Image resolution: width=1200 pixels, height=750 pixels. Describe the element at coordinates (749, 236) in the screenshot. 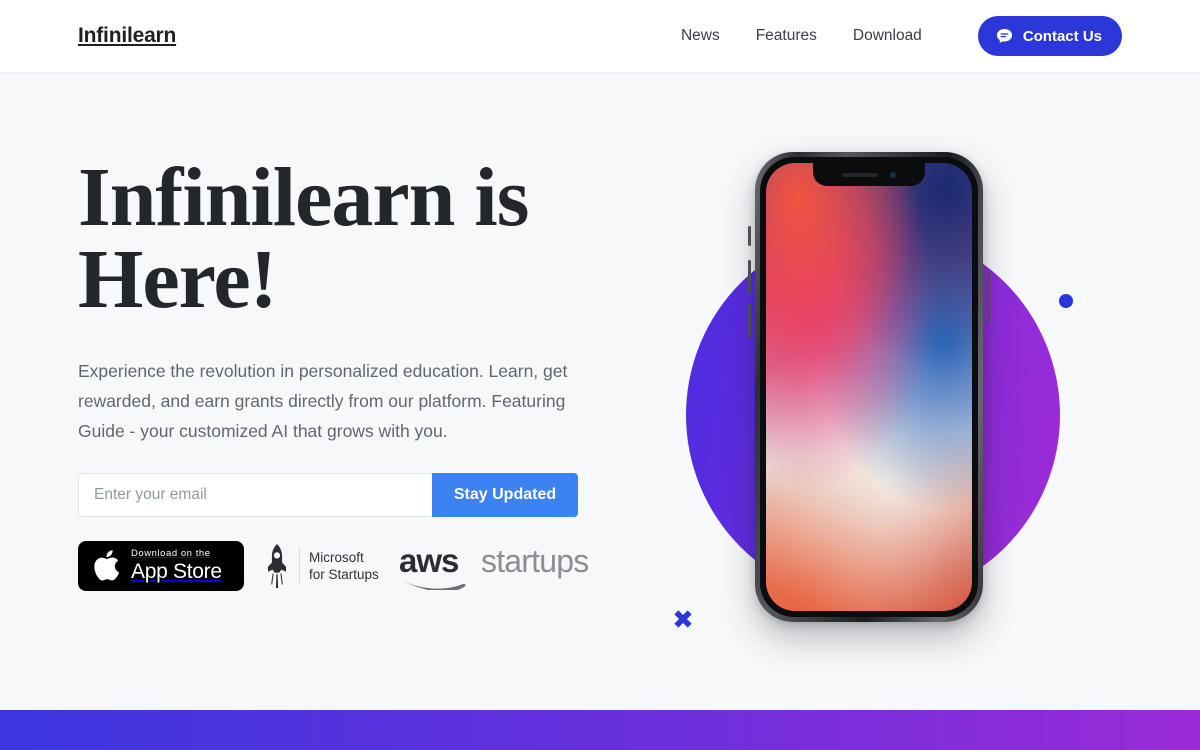

I see `phone-mute-switch` at that location.